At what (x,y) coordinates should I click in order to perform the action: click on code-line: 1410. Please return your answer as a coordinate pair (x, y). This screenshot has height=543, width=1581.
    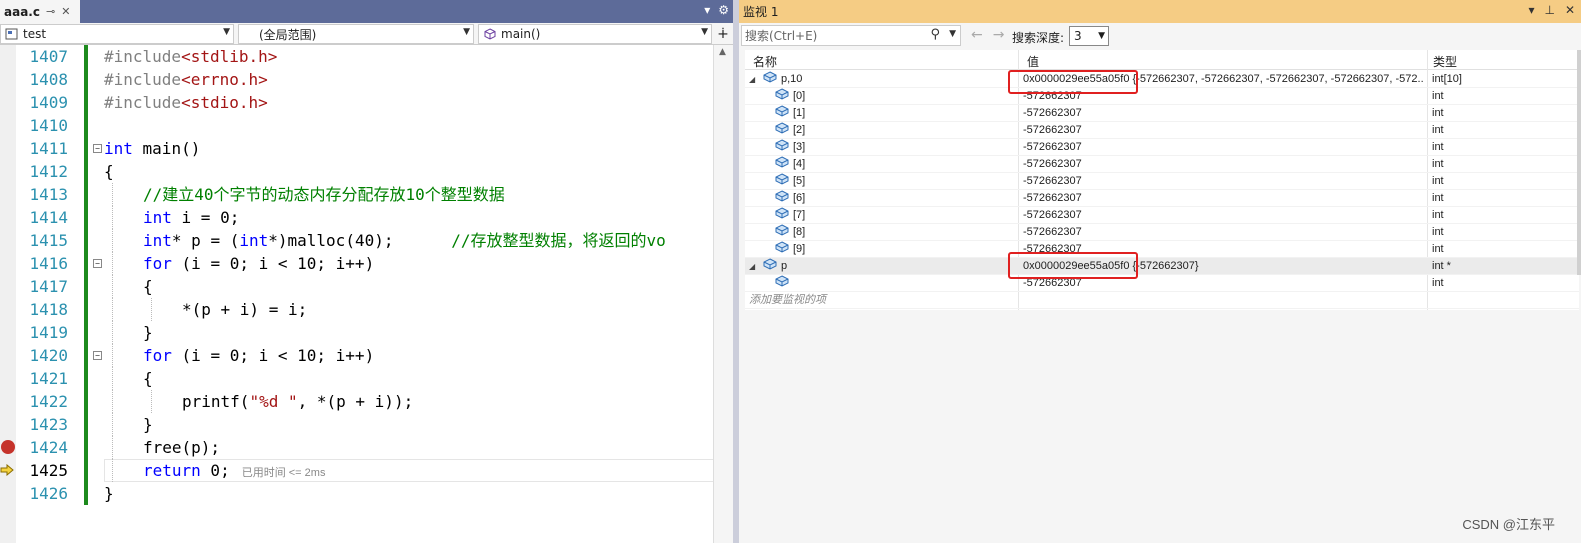
    Looking at the image, I should click on (366, 125).